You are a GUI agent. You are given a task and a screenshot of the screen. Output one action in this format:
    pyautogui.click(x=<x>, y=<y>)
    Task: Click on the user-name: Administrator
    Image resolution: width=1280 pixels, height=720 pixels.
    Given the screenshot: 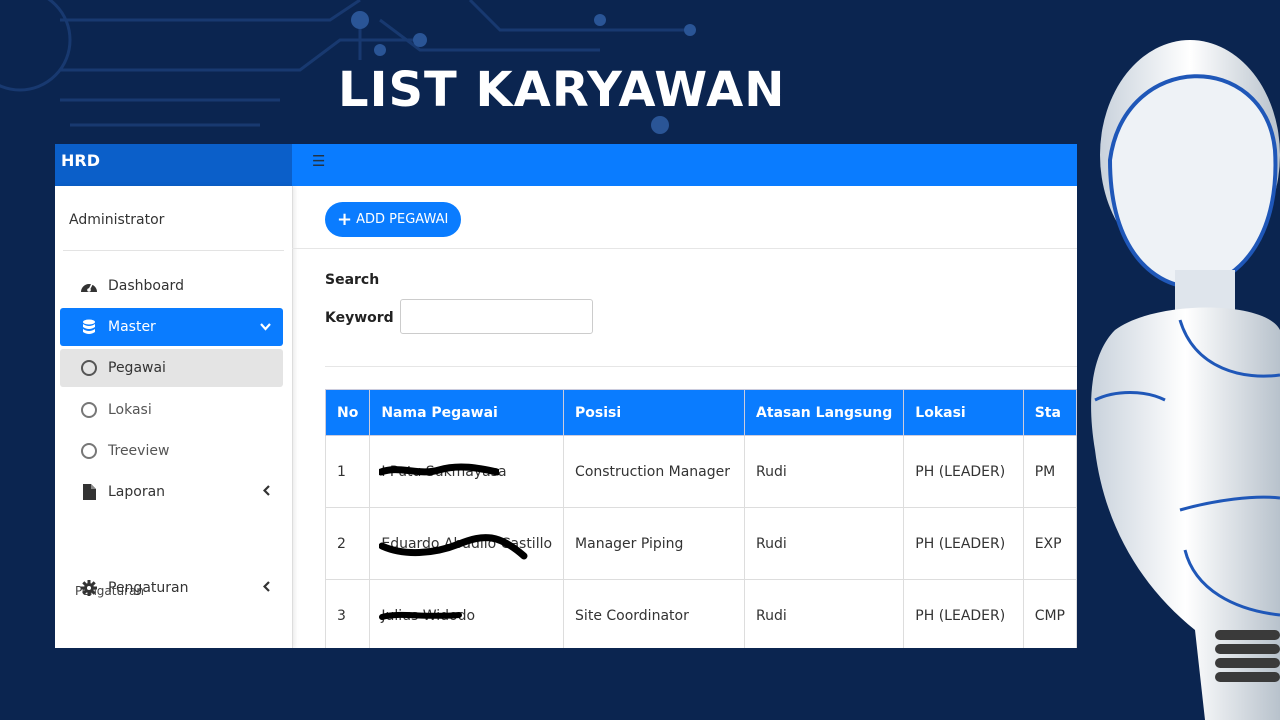 What is the action you would take?
    pyautogui.click(x=116, y=220)
    